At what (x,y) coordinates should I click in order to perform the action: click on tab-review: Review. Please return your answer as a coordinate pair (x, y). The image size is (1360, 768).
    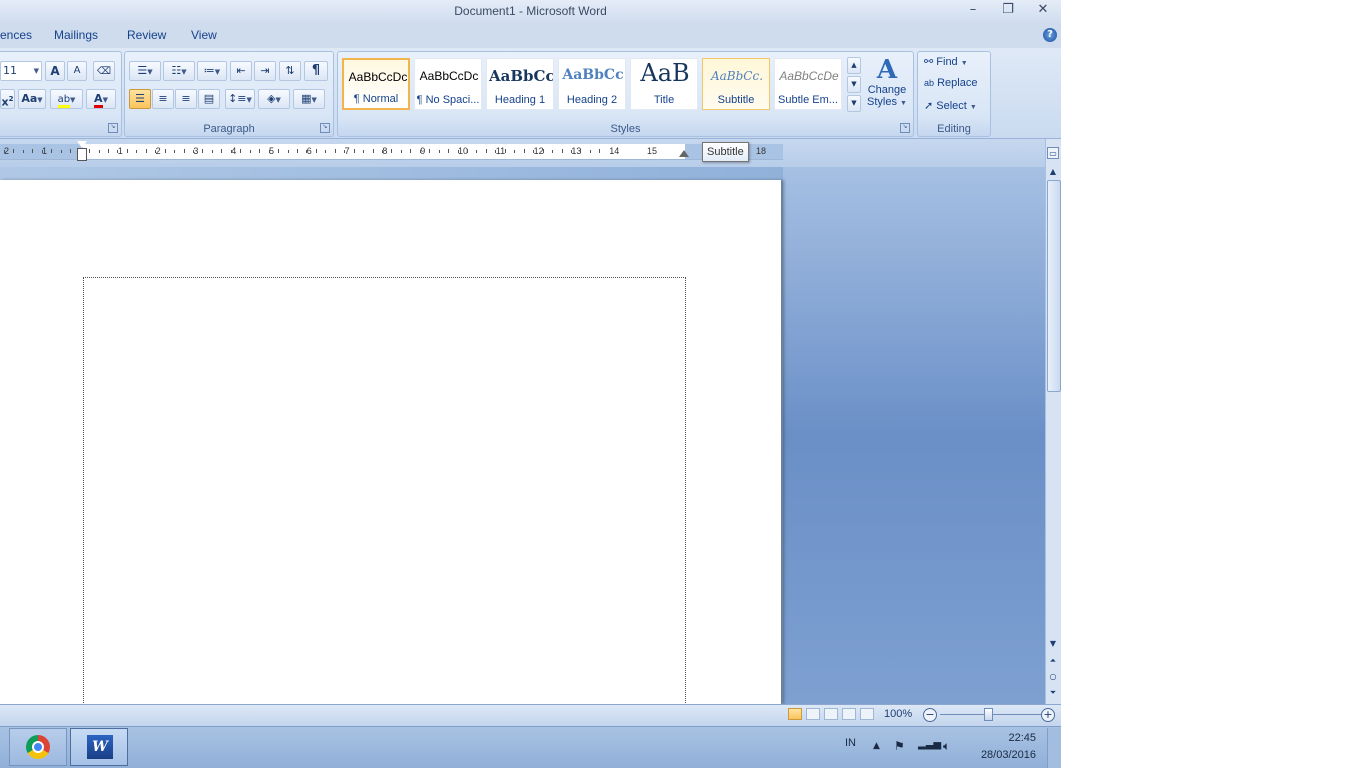
    Looking at the image, I should click on (146, 35).